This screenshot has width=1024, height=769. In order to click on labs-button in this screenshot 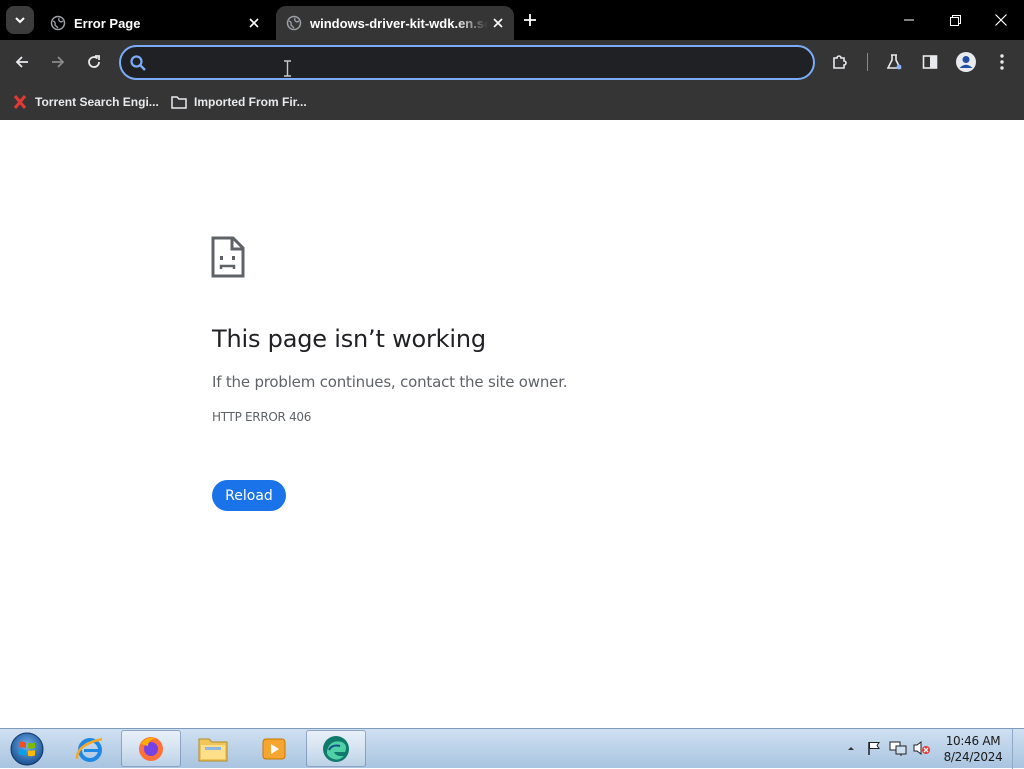, I will do `click(894, 62)`.